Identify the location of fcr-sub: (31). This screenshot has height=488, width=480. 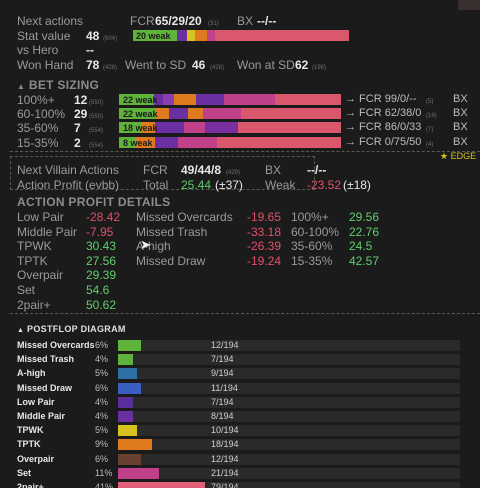
(213, 24).